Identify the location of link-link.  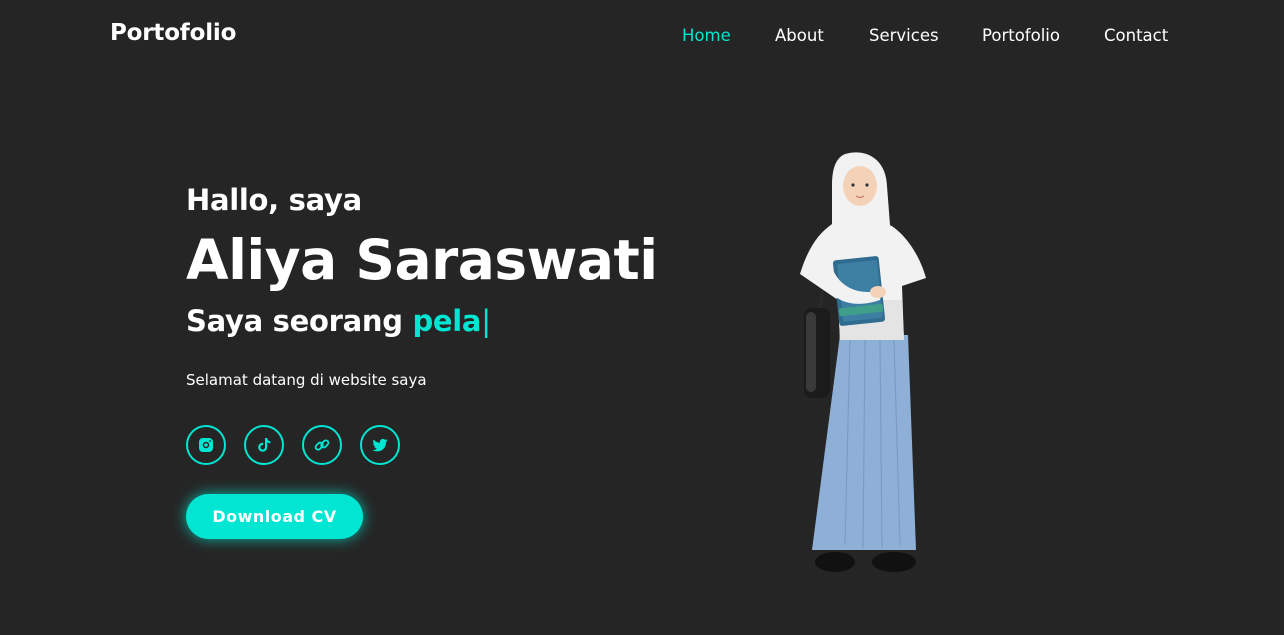
(322, 445).